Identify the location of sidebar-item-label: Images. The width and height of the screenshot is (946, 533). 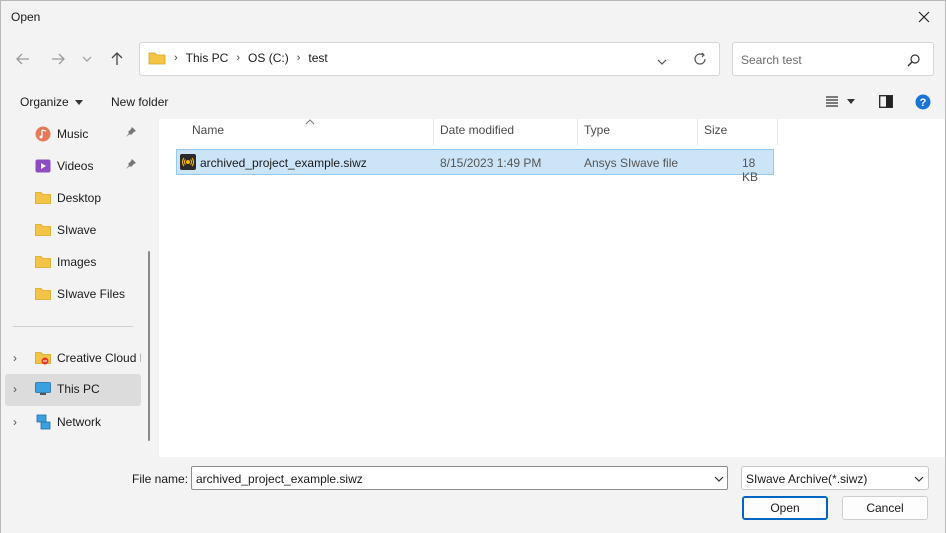
(77, 262).